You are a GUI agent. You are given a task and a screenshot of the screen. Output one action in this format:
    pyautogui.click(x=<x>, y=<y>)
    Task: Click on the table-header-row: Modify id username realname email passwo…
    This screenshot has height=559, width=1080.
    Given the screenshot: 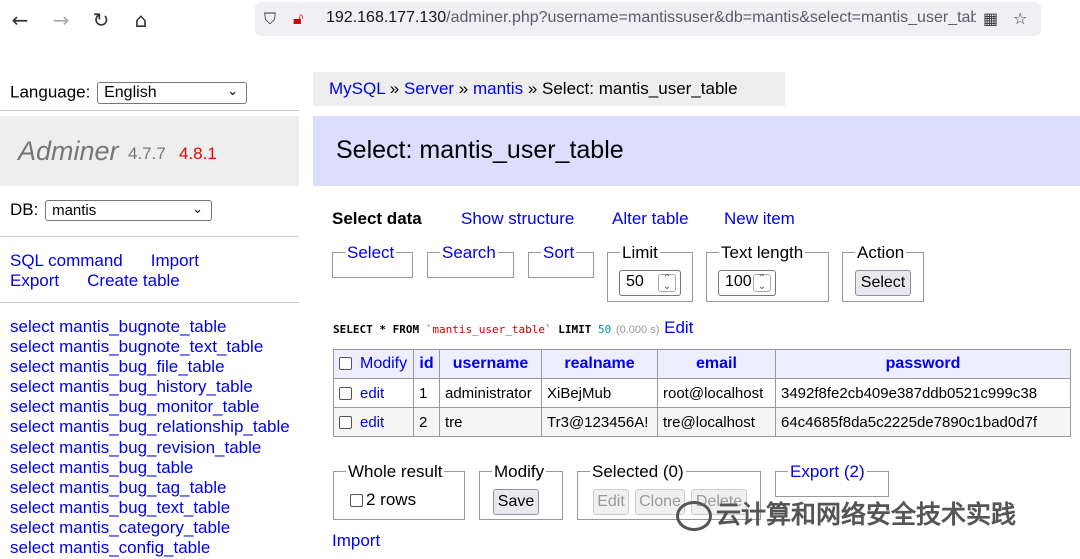 What is the action you would take?
    pyautogui.click(x=702, y=364)
    